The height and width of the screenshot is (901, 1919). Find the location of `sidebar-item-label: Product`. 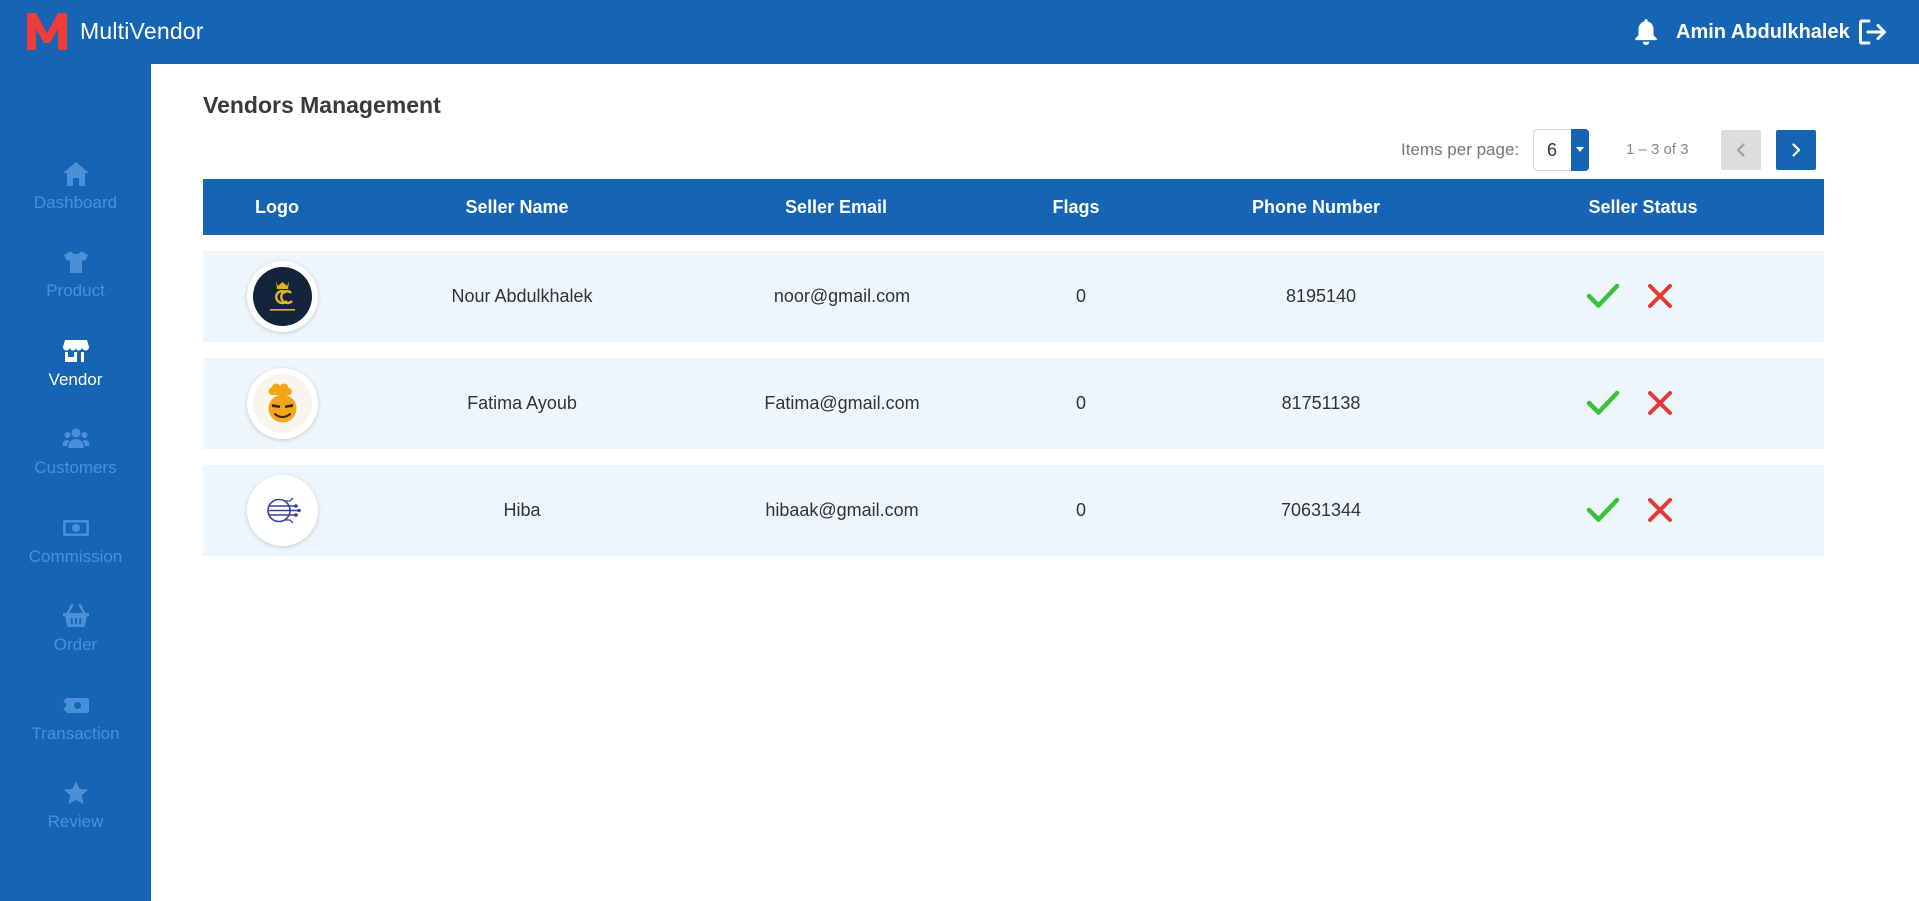

sidebar-item-label: Product is located at coordinates (75, 290).